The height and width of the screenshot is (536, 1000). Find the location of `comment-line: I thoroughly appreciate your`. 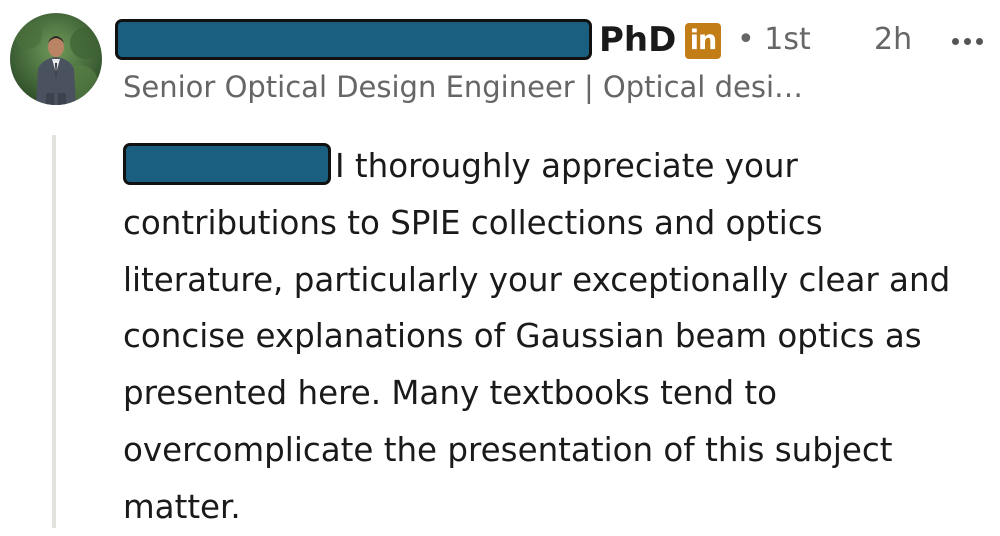

comment-line: I thoroughly appreciate your is located at coordinates (558, 166).